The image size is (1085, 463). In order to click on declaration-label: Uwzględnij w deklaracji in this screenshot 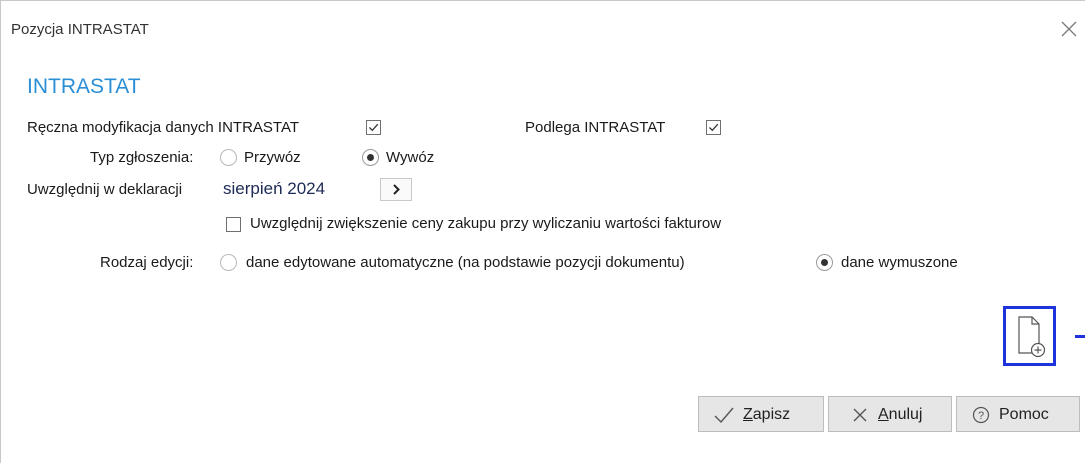, I will do `click(105, 189)`.